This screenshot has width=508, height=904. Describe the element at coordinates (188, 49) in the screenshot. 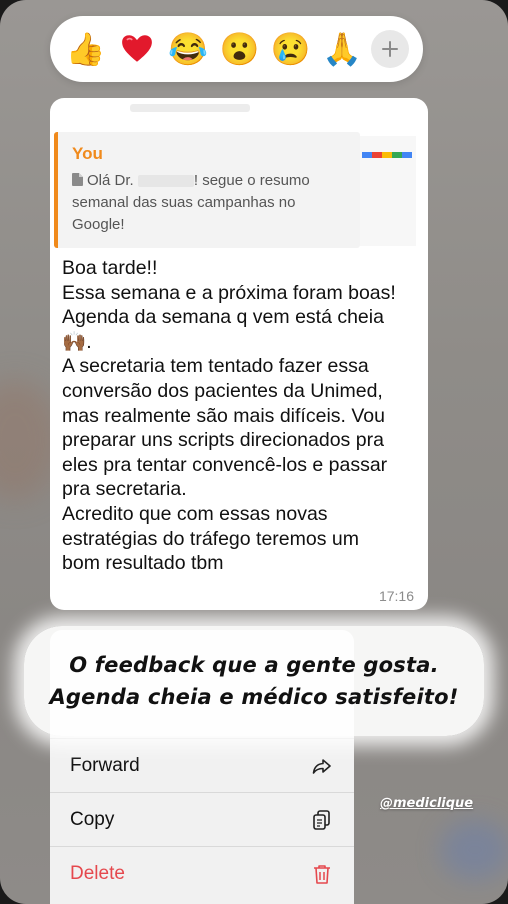

I see `laughing-reaction: 😂` at that location.